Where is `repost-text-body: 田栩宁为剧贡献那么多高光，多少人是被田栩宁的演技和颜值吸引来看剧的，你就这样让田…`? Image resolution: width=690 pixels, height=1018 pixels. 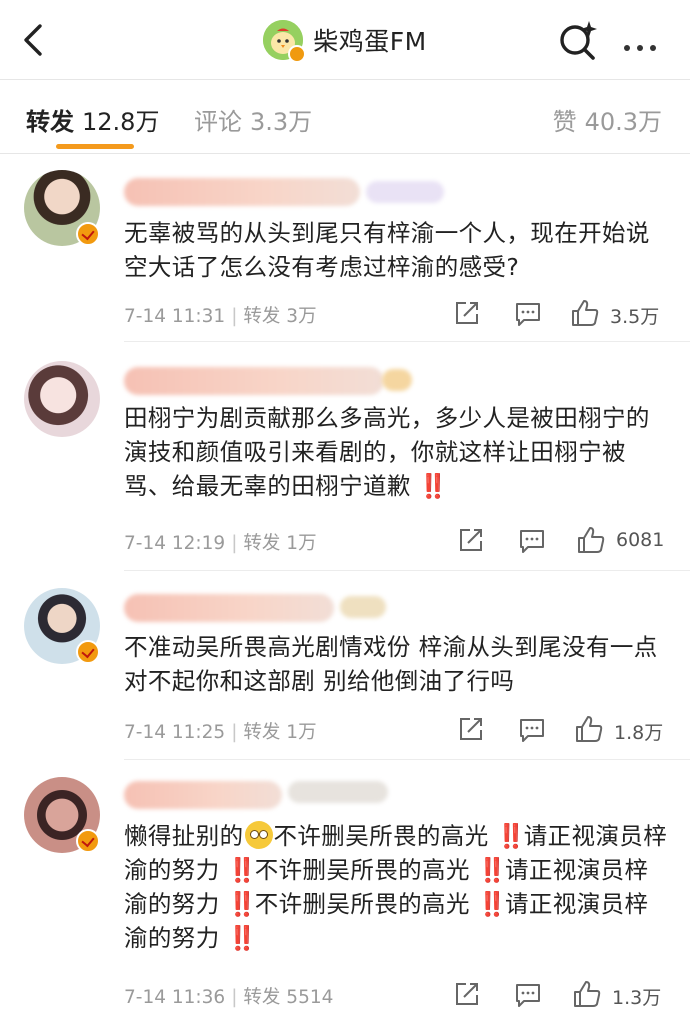
repost-text-body: 田栩宁为剧贡献那么多高光，多少人是被田栩宁的演技和颜值吸引来看剧的，你就这样让田… is located at coordinates (387, 452).